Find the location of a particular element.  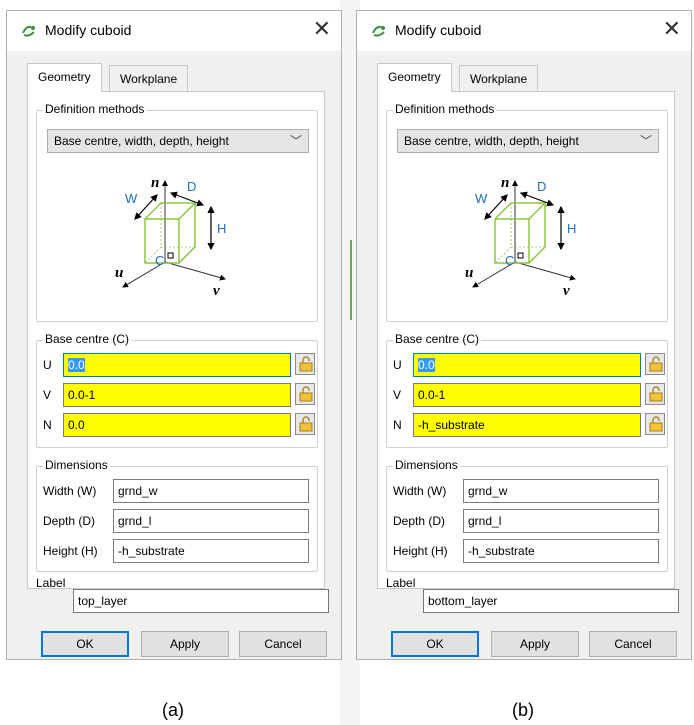

label-field: top_layer is located at coordinates (201, 601).